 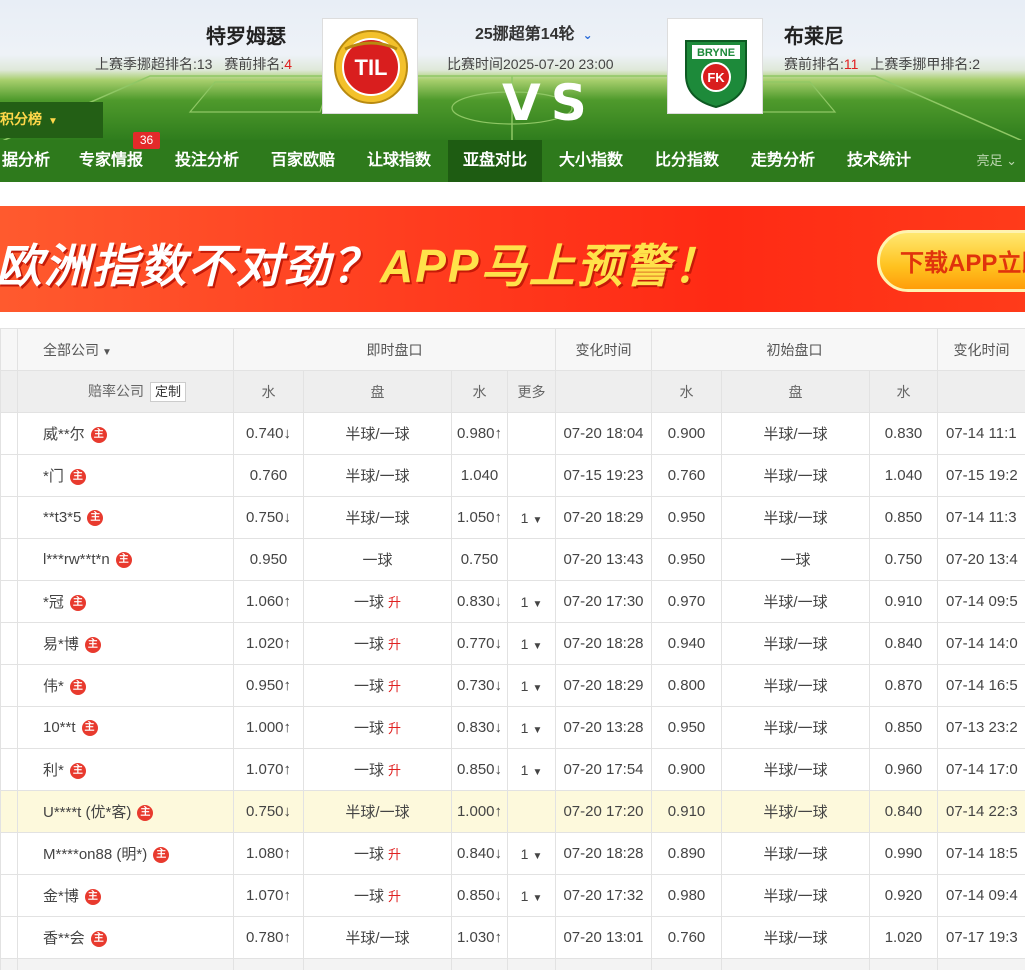 What do you see at coordinates (264, 643) in the screenshot?
I see `live-home-water-value: 1.020` at bounding box center [264, 643].